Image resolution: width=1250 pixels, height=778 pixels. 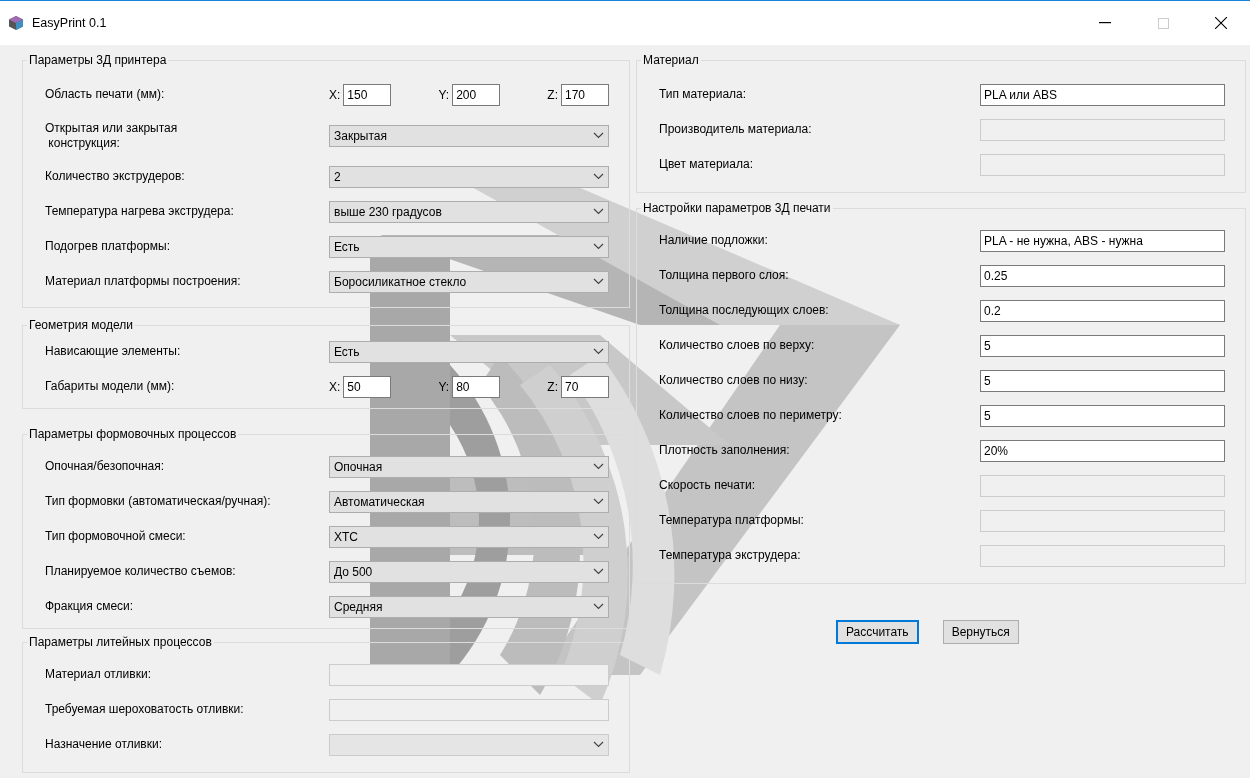 I want to click on dropdown: Автоматическая, so click(x=469, y=501).